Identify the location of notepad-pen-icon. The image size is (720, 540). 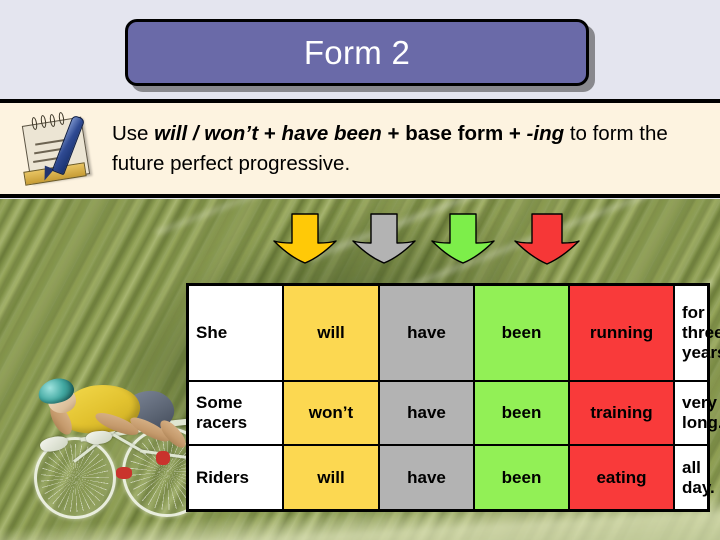
(59, 149).